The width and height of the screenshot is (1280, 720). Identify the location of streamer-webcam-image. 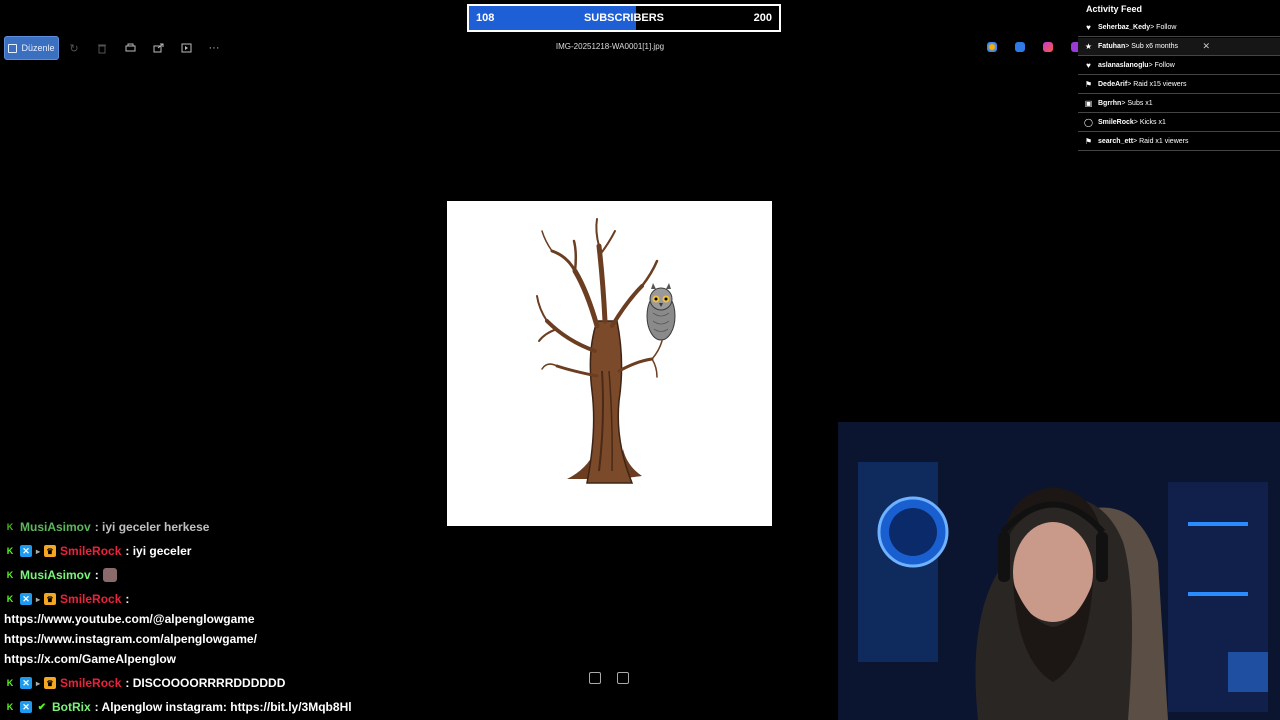
(1059, 571).